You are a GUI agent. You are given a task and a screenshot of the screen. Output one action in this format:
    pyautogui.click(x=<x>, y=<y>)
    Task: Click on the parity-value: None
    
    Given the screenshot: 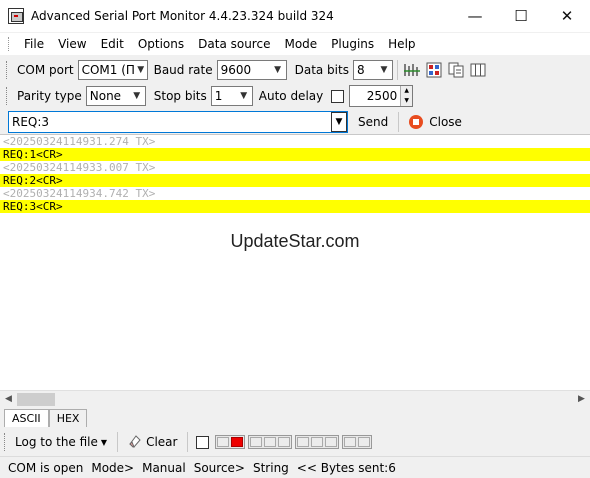 What is the action you would take?
    pyautogui.click(x=105, y=96)
    